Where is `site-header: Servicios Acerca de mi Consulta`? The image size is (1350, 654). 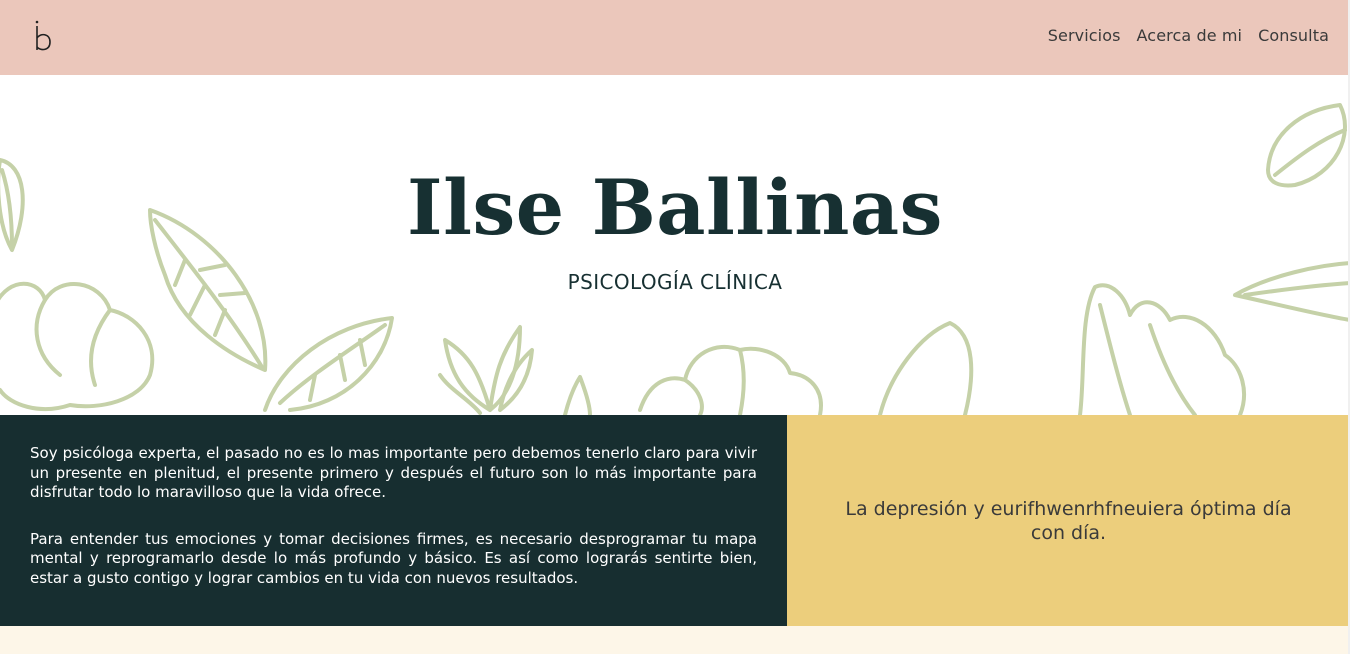 site-header: Servicios Acerca de mi Consulta is located at coordinates (675, 37).